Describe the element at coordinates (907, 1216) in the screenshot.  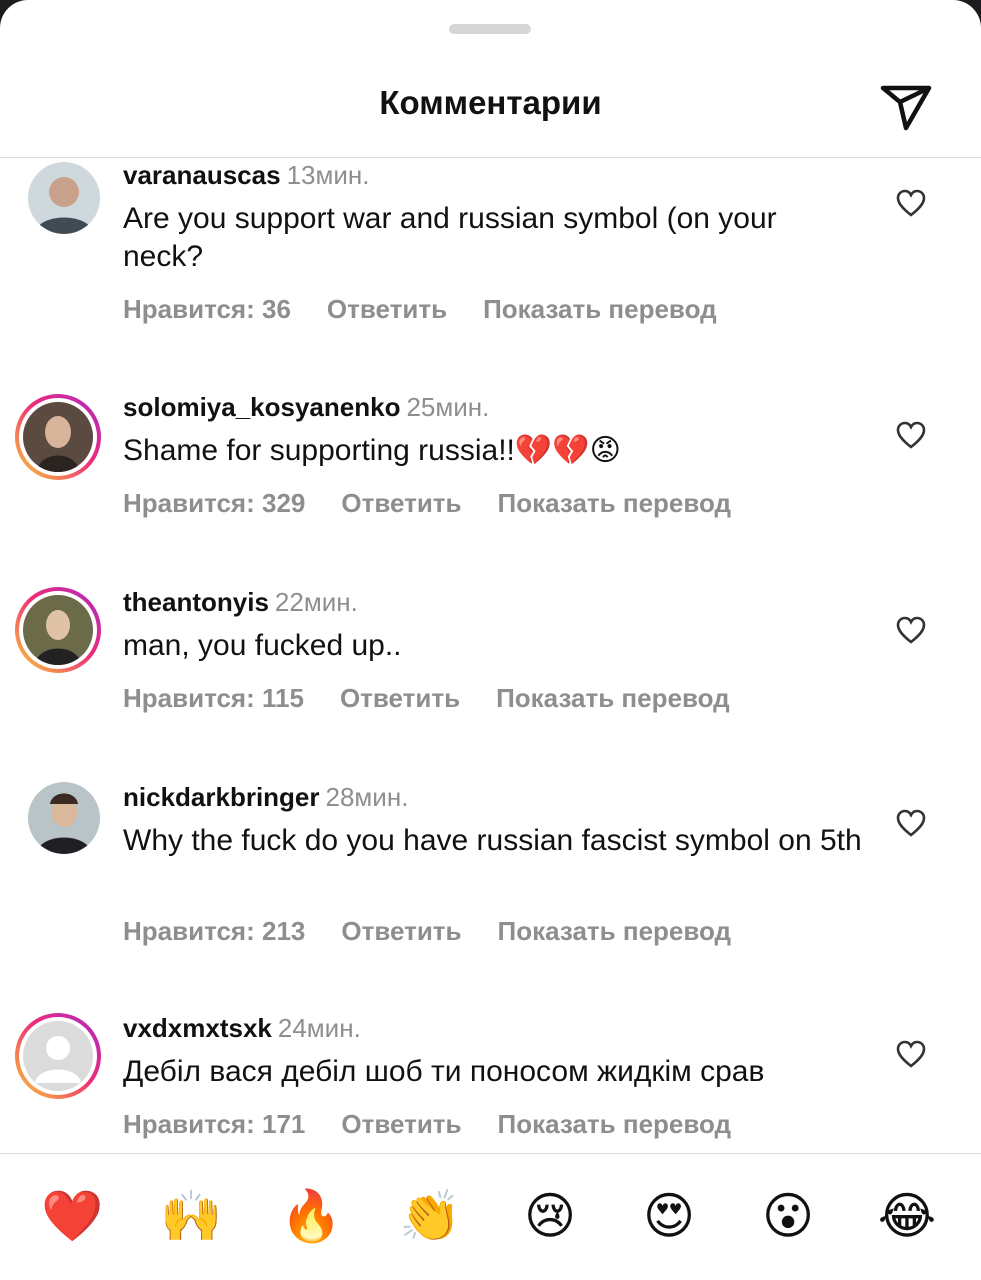
I see `reaction-laughing-icon: 😂` at that location.